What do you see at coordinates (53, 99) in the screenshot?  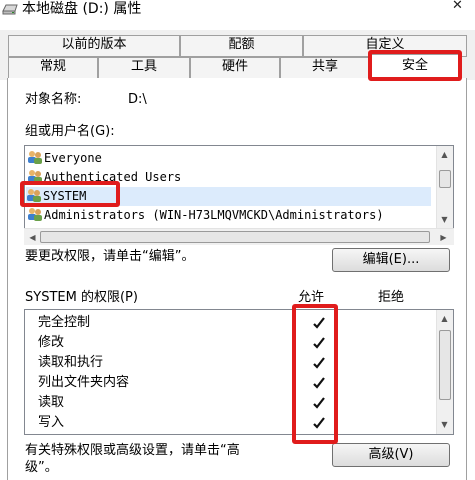 I see `object-name-label: 对象名称:` at bounding box center [53, 99].